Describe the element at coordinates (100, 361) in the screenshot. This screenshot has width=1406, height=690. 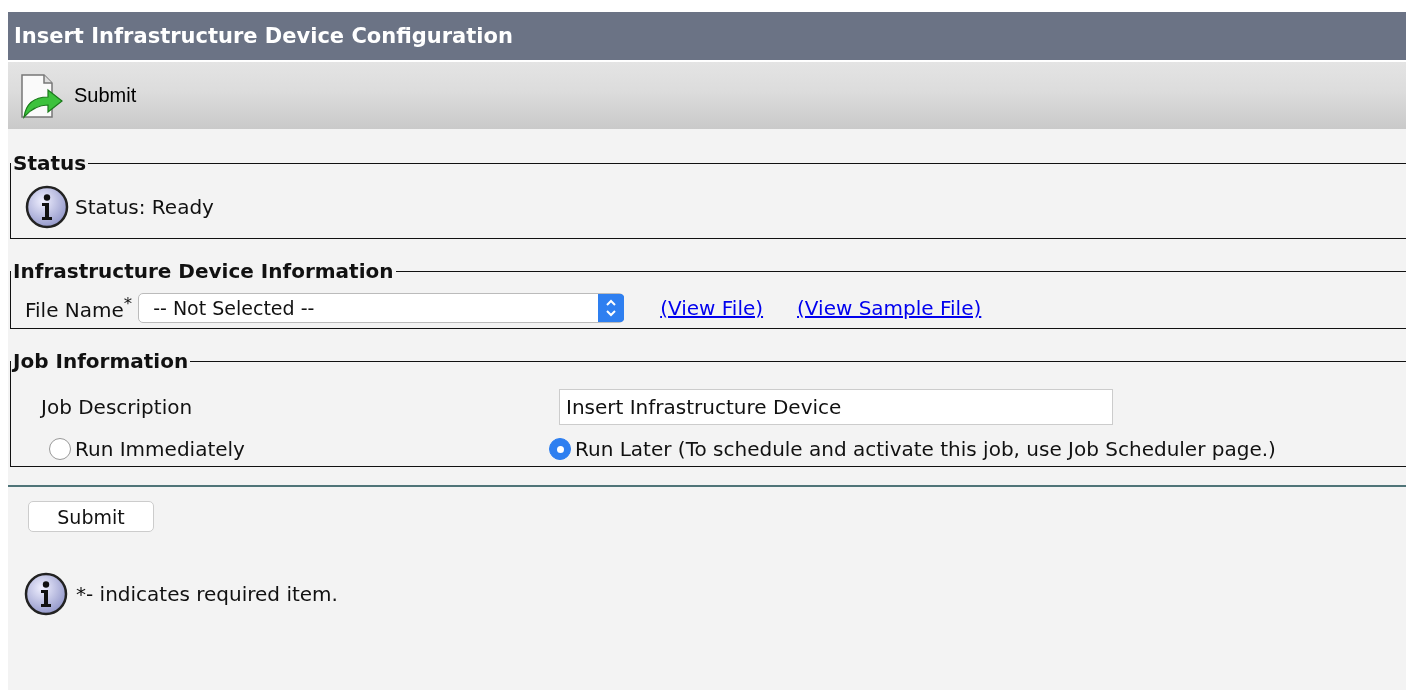
I see `section-title: Job Information` at that location.